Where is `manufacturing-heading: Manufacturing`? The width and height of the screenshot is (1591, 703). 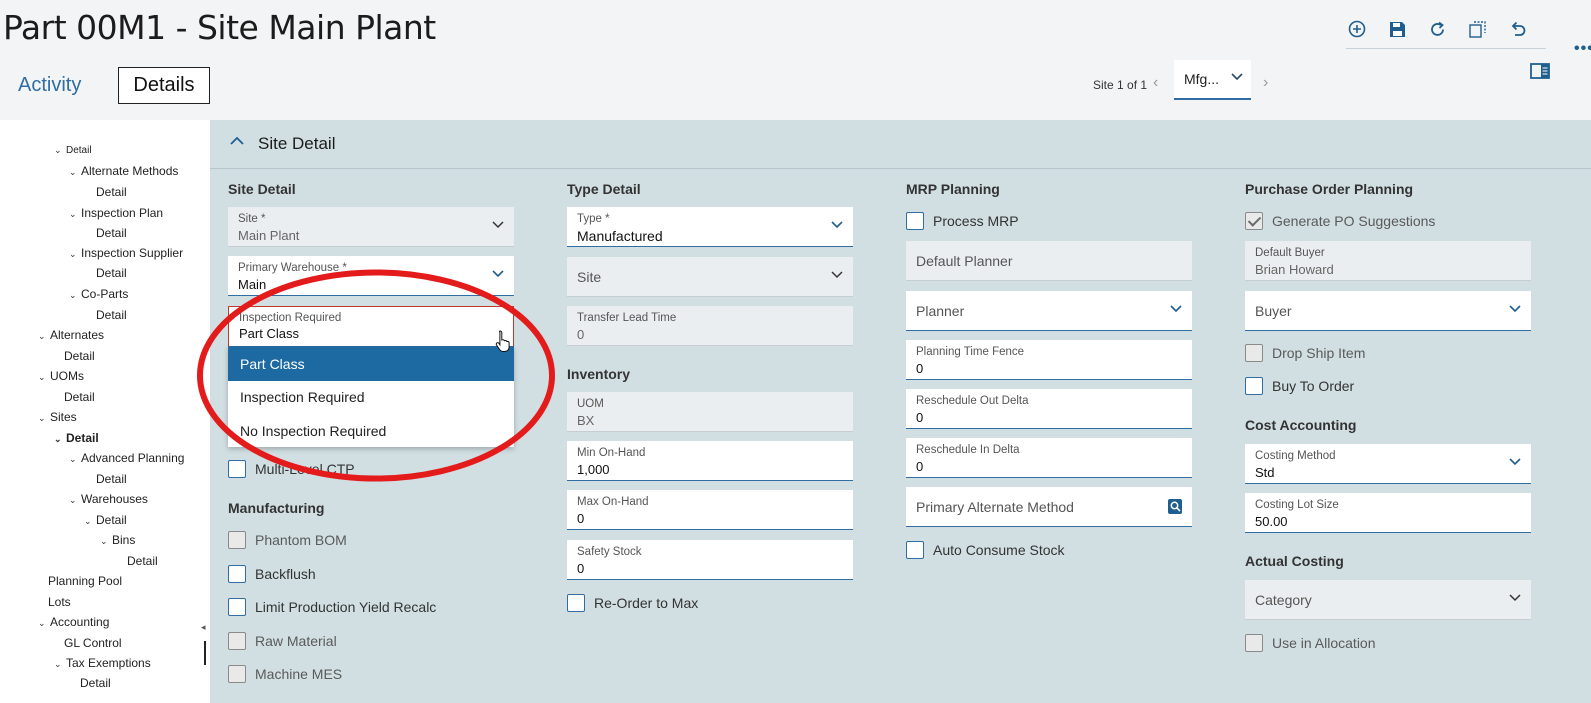 manufacturing-heading: Manufacturing is located at coordinates (276, 508).